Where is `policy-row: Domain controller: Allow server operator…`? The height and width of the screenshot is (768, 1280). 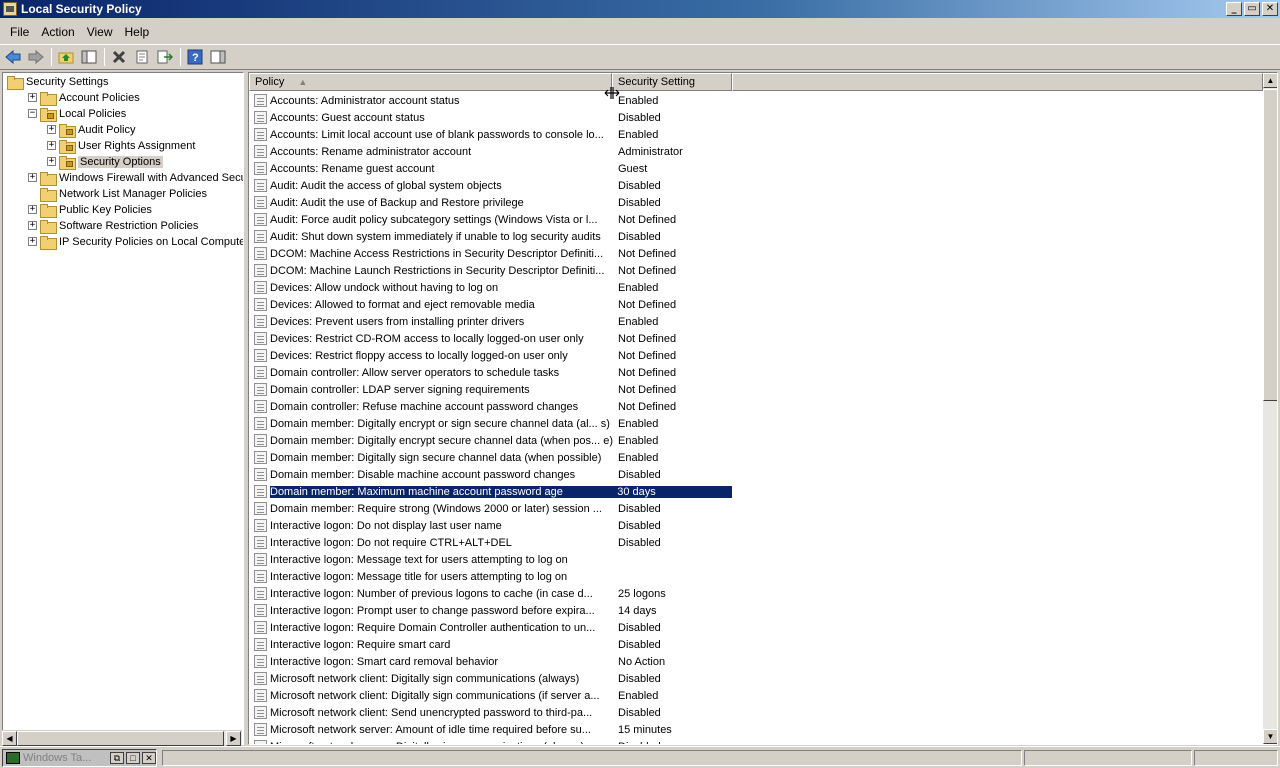
policy-row: Domain controller: Allow server operator… is located at coordinates (493, 372).